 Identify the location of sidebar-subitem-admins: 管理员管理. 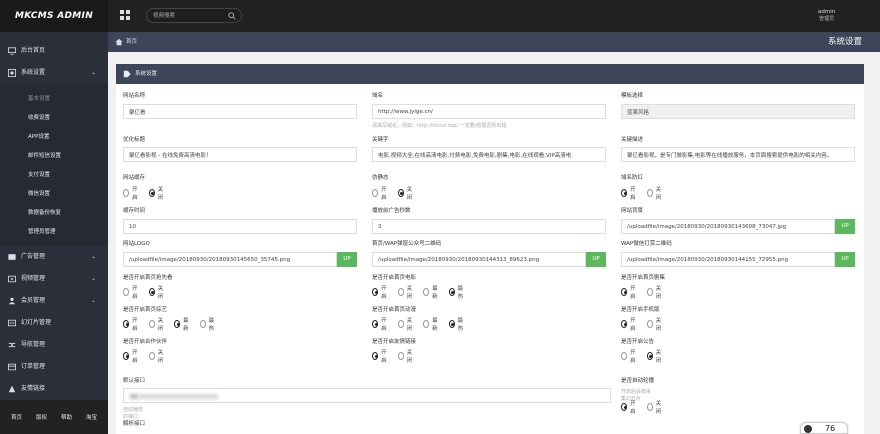
(54, 232).